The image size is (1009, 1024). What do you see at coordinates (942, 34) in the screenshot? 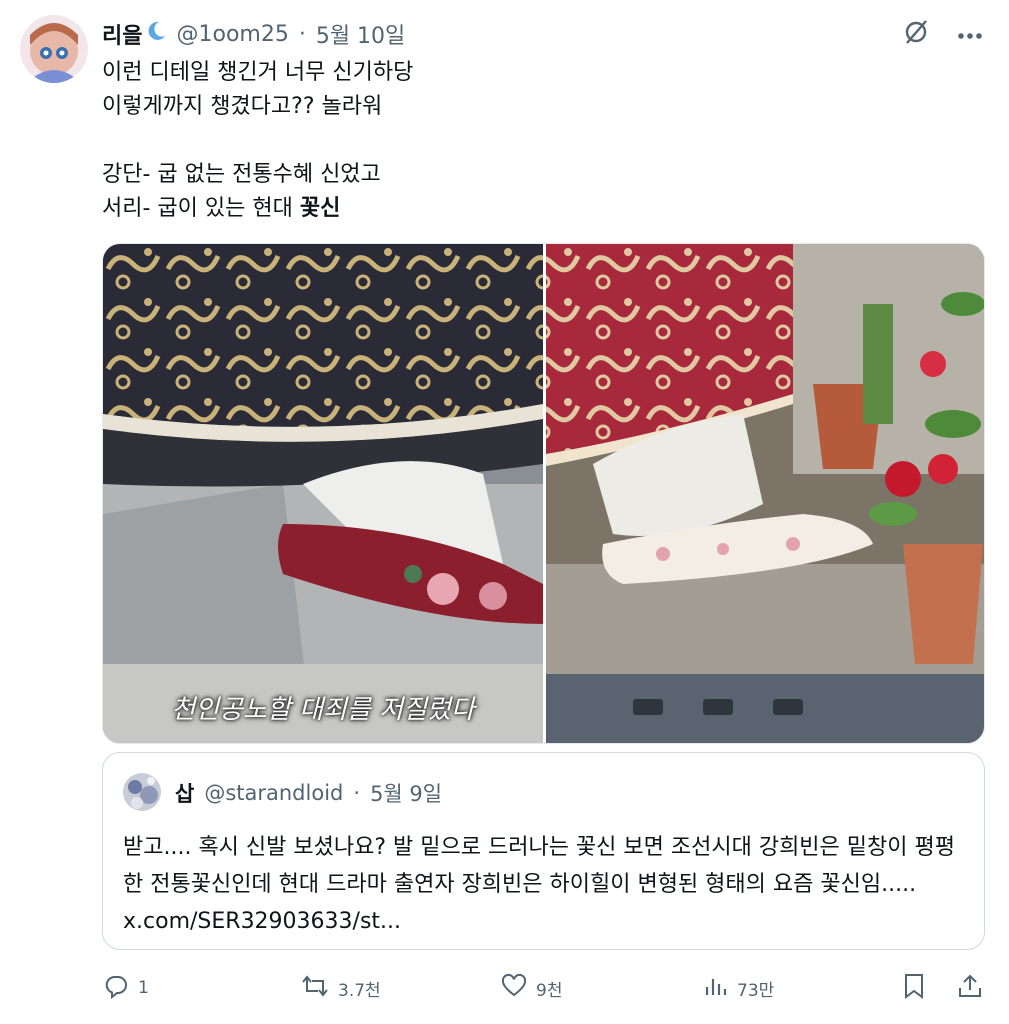
I see `header-actions` at bounding box center [942, 34].